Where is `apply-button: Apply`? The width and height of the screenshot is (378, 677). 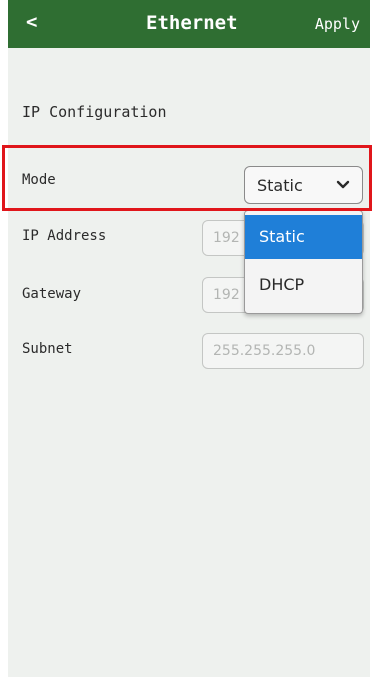 apply-button: Apply is located at coordinates (337, 24).